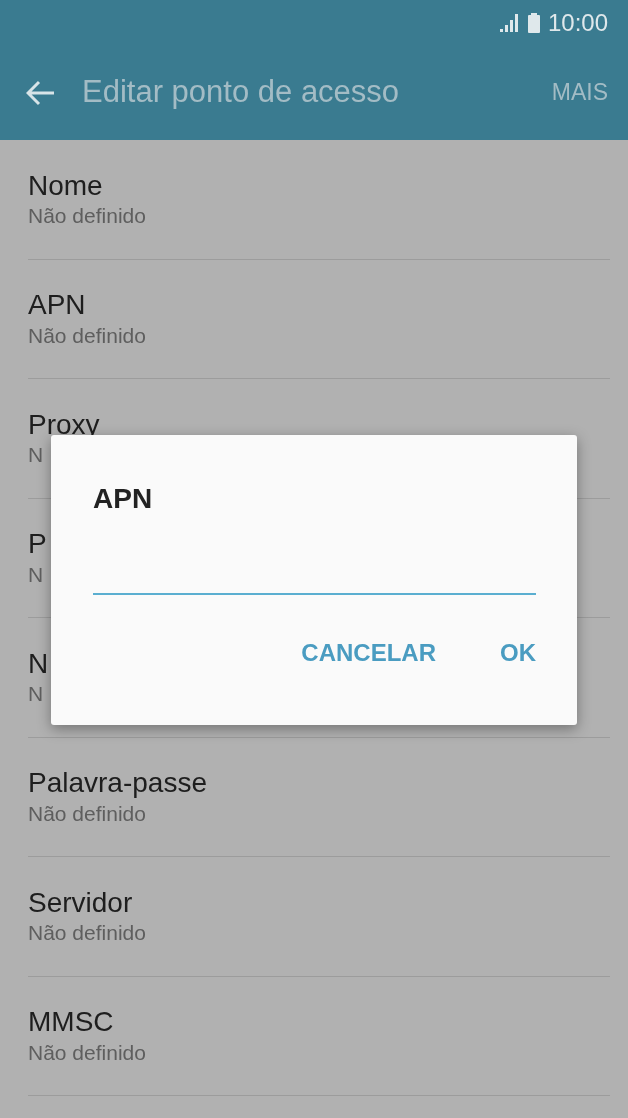  Describe the element at coordinates (65, 185) in the screenshot. I see `setting-title: Nome` at that location.